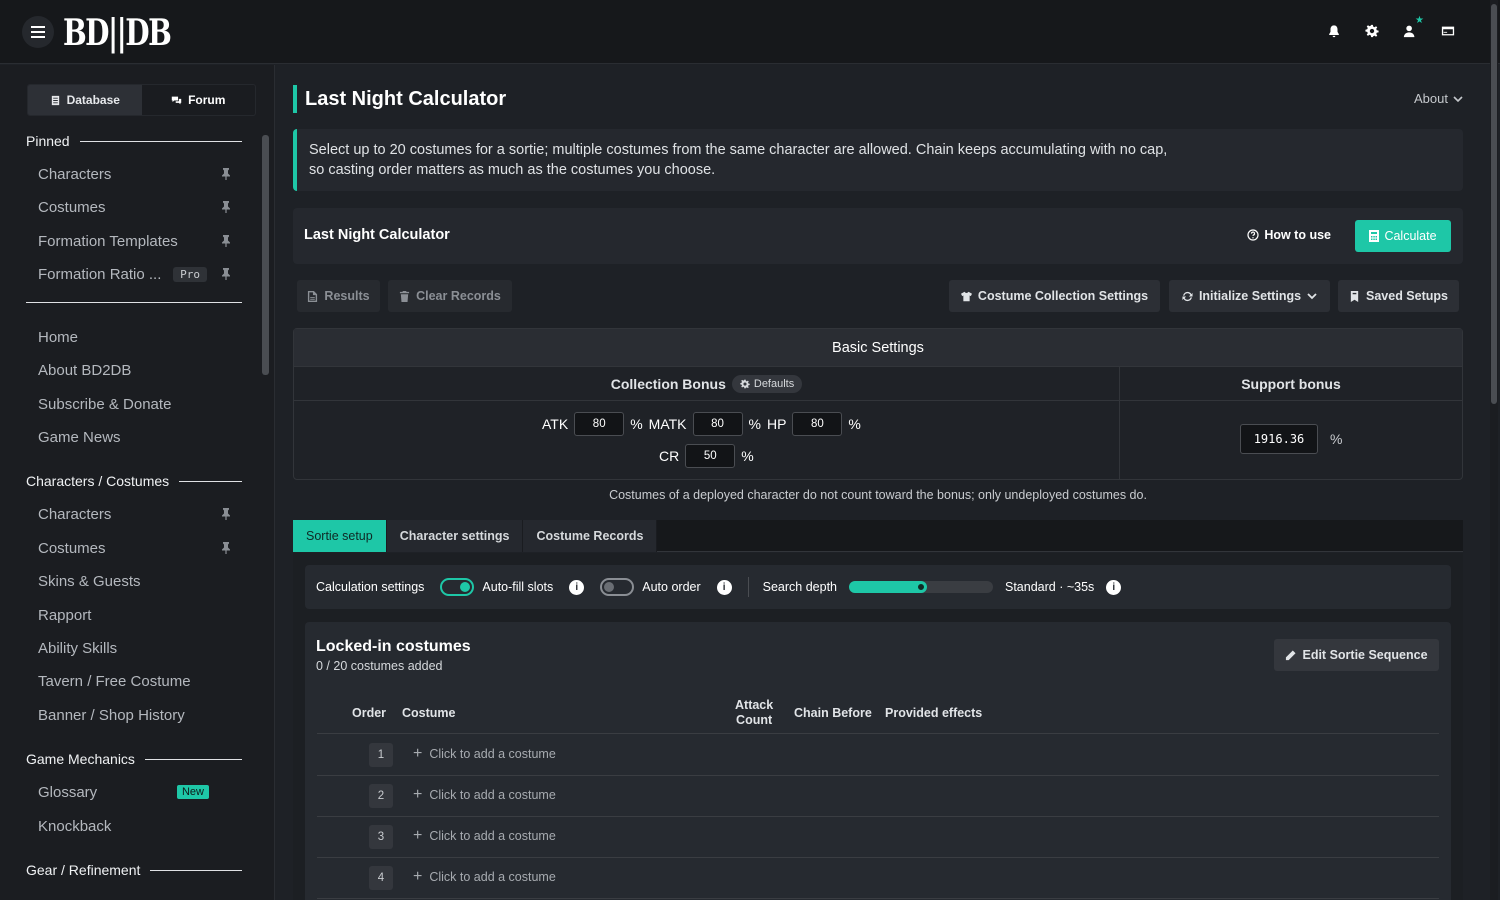 The width and height of the screenshot is (1500, 900). I want to click on support-bonus-input: 1916.36, so click(1279, 439).